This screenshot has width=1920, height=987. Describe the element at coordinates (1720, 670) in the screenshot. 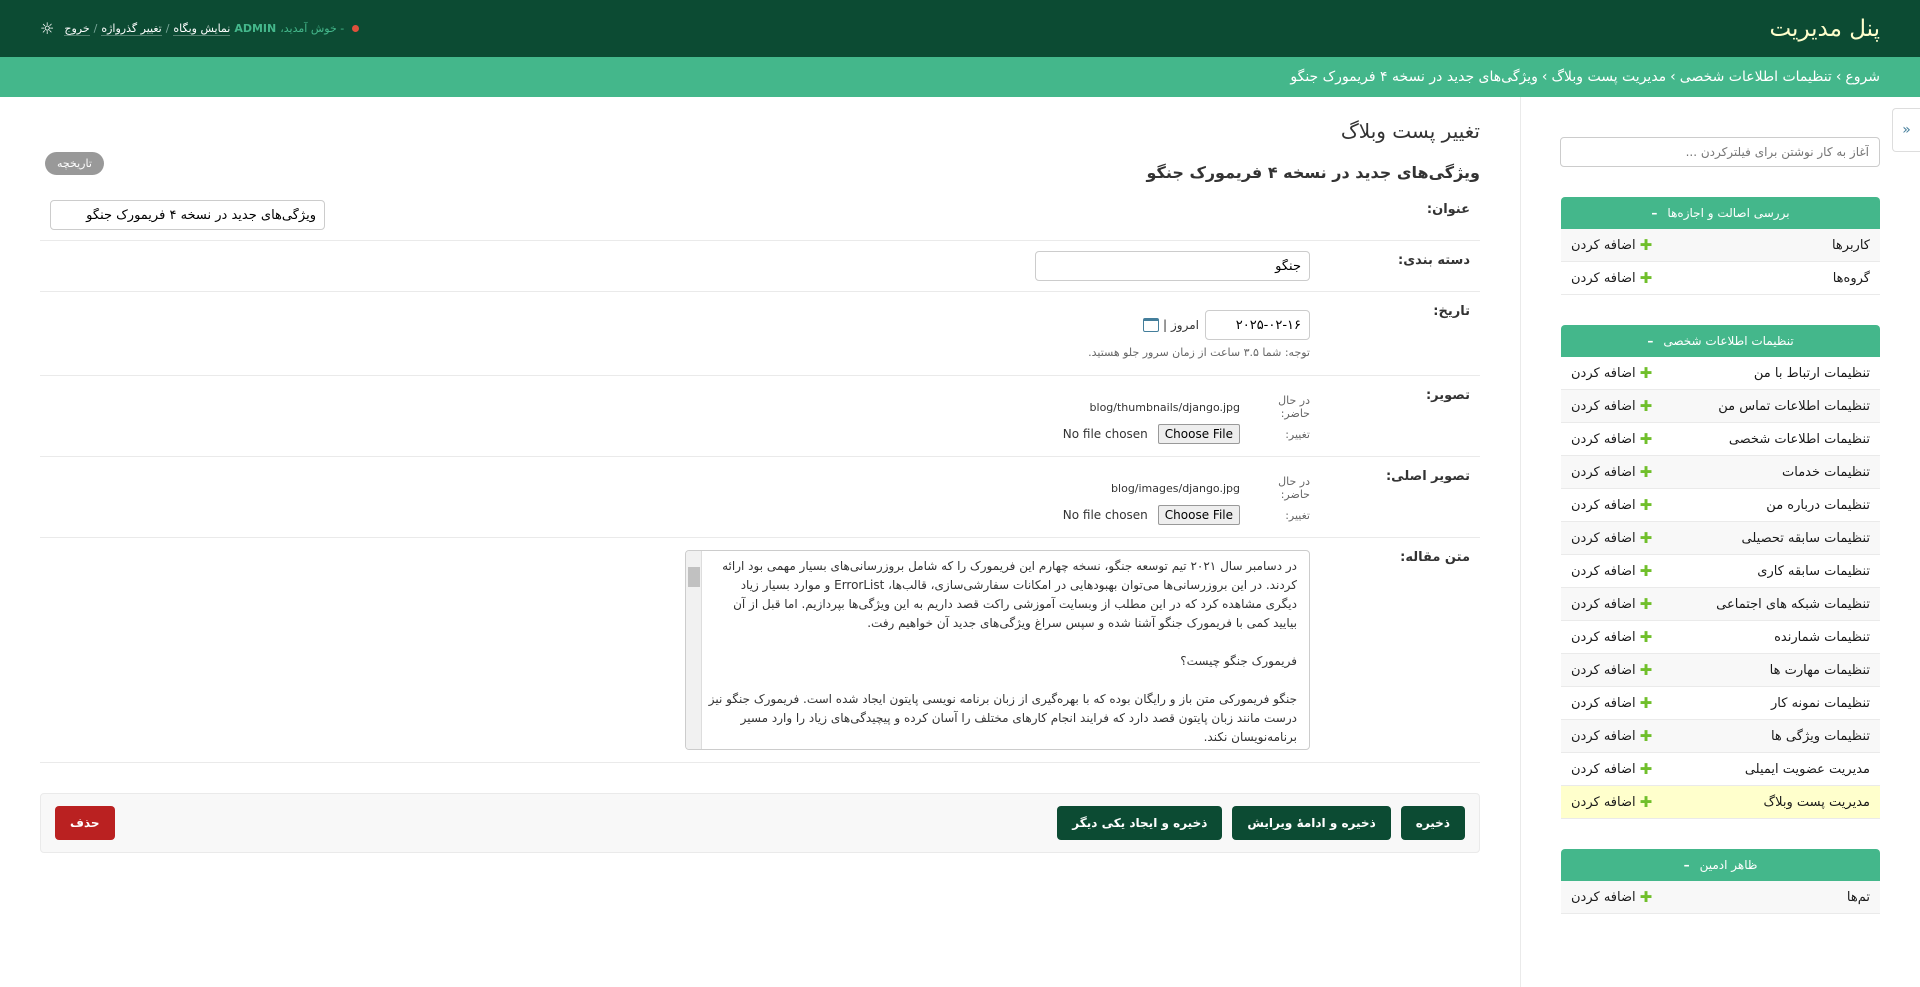

I see `model-row: تنظیمات مهارت ها ✚ اضافه کردن` at that location.